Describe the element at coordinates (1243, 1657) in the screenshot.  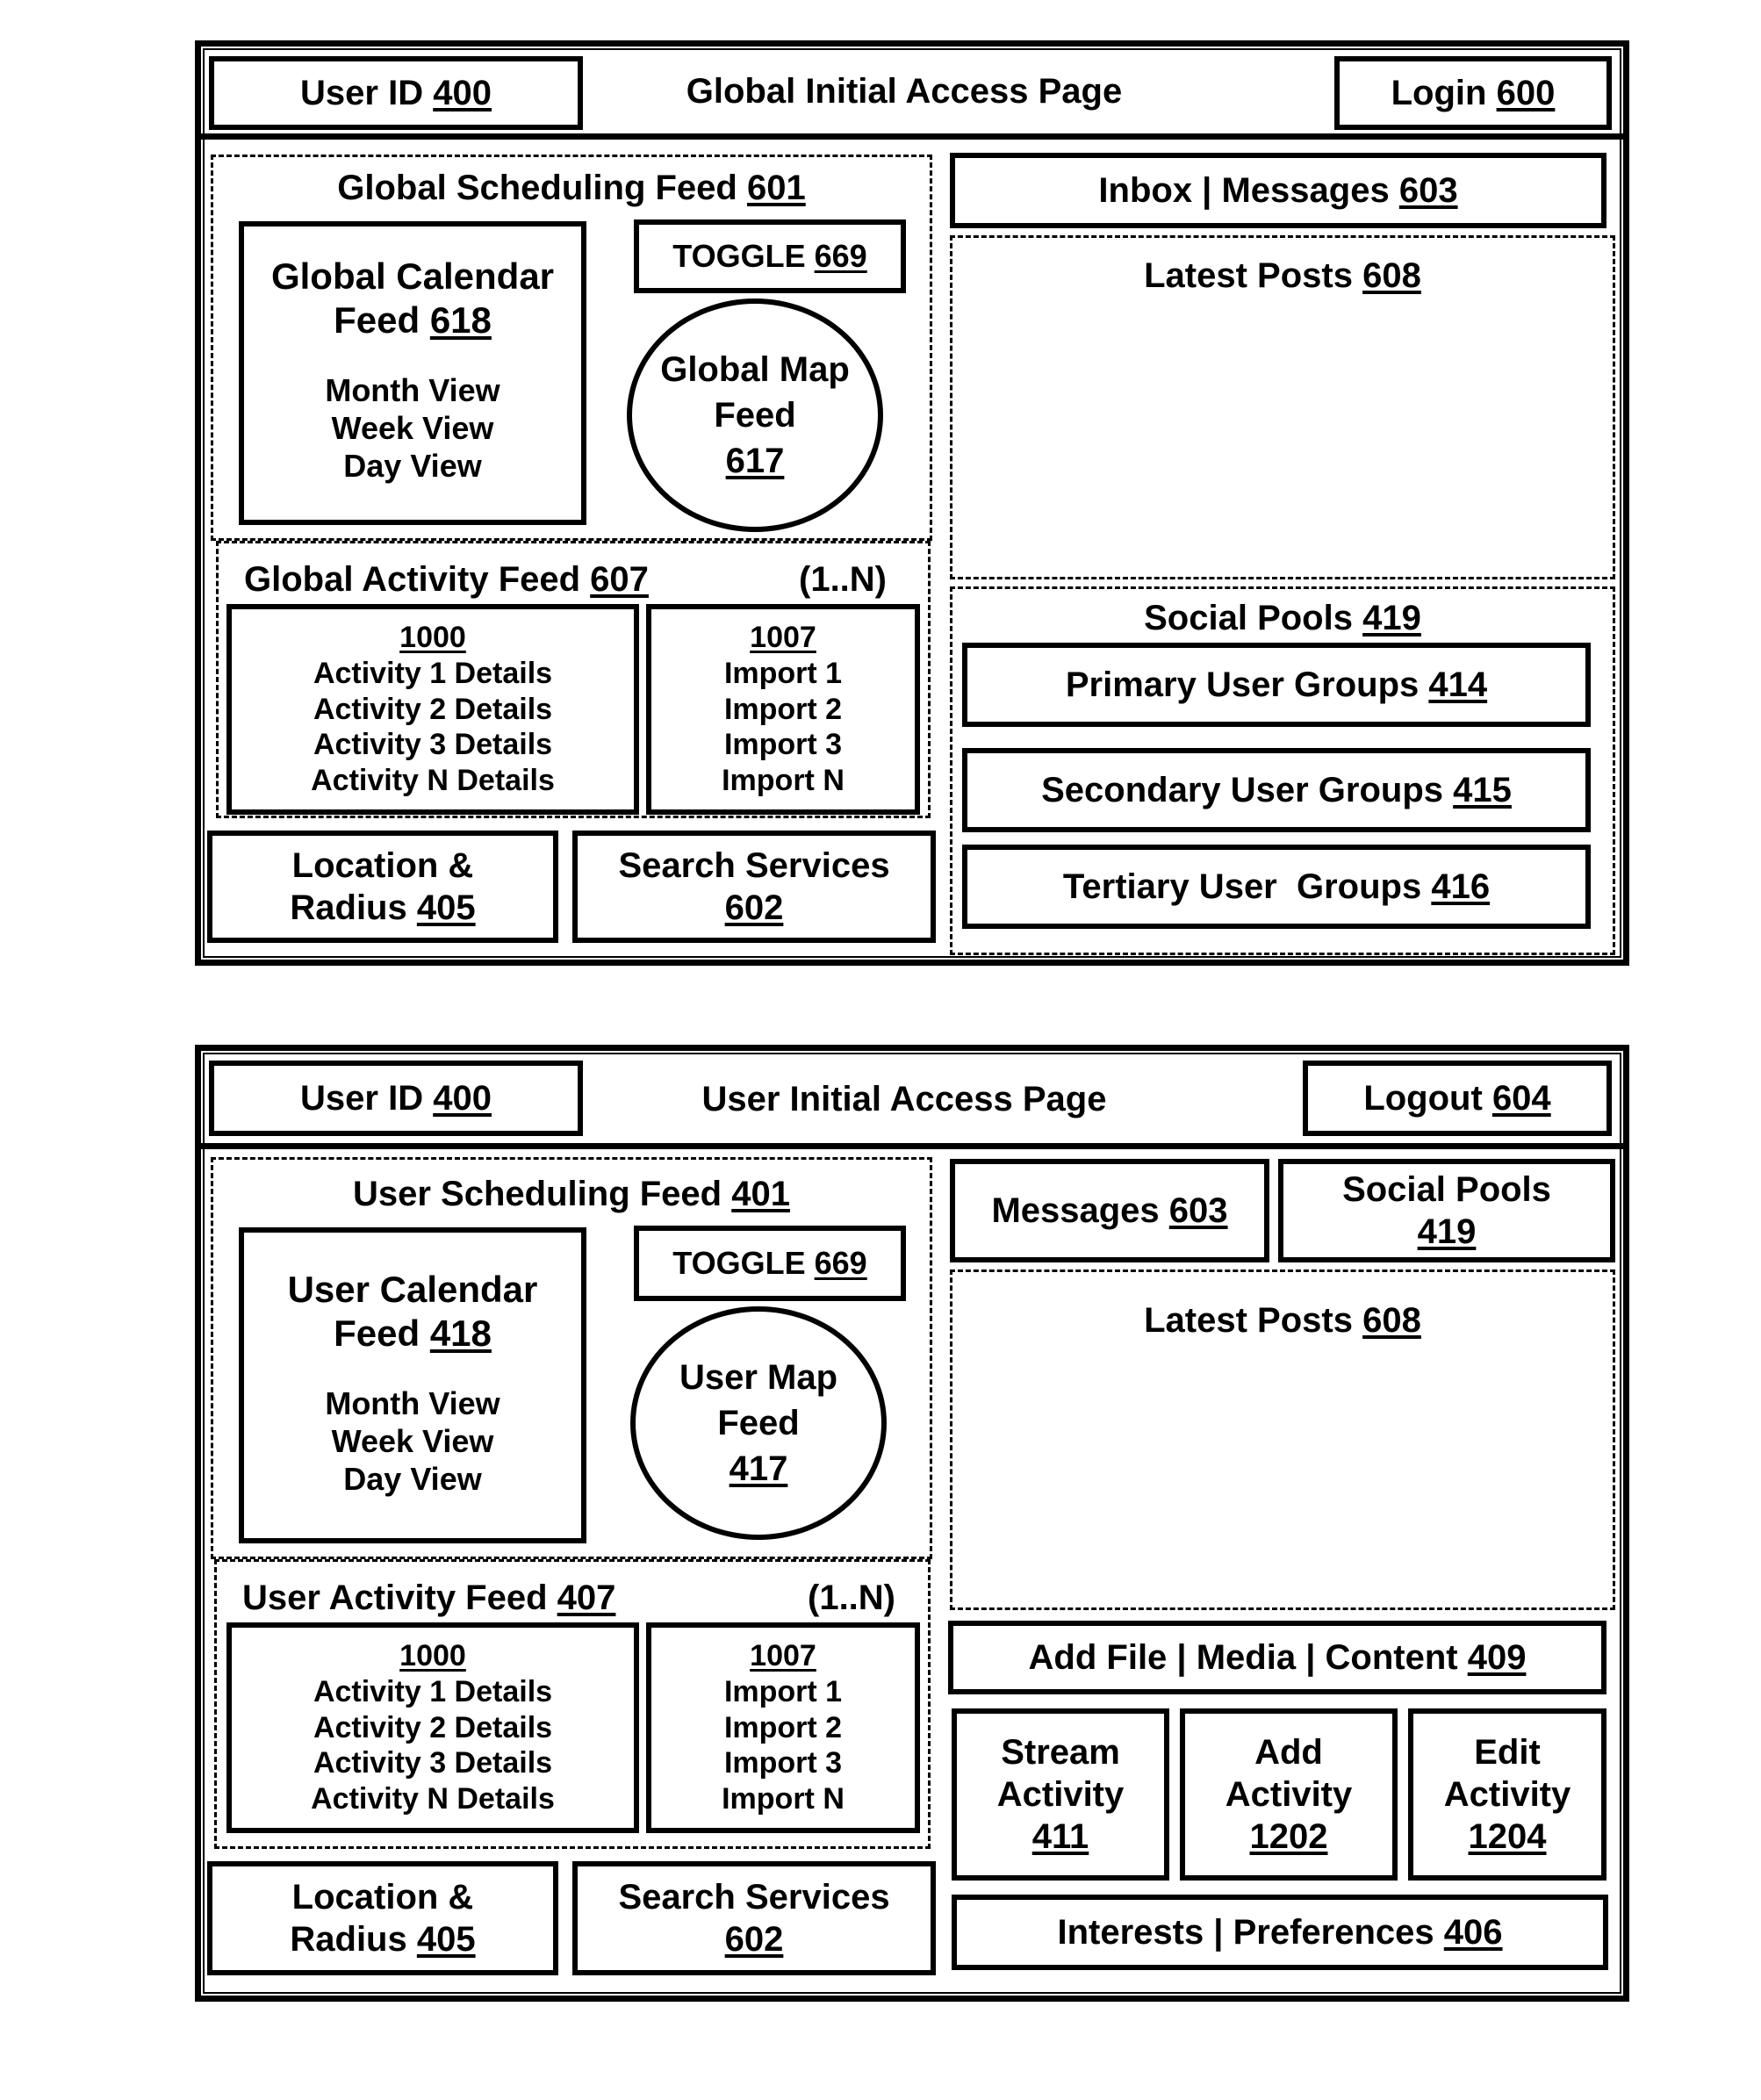
I see `add-file-label: Add File | Media | Content` at that location.